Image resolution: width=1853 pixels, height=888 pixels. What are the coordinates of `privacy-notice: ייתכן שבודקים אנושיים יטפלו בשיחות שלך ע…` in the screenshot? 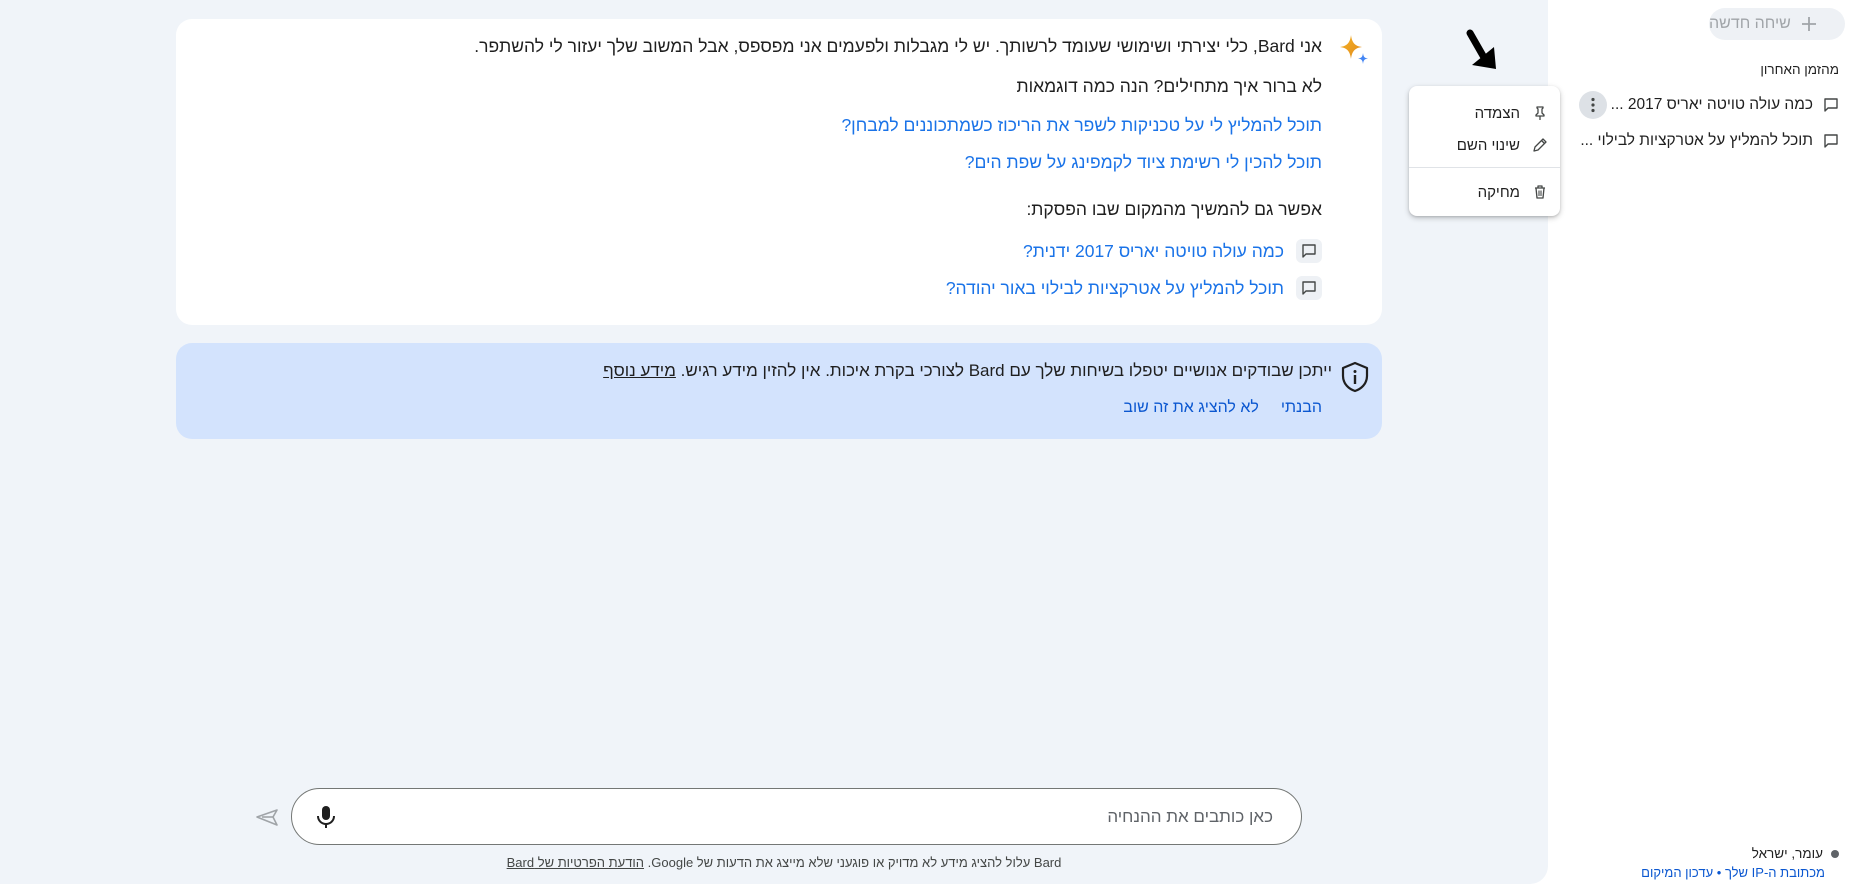 It's located at (779, 391).